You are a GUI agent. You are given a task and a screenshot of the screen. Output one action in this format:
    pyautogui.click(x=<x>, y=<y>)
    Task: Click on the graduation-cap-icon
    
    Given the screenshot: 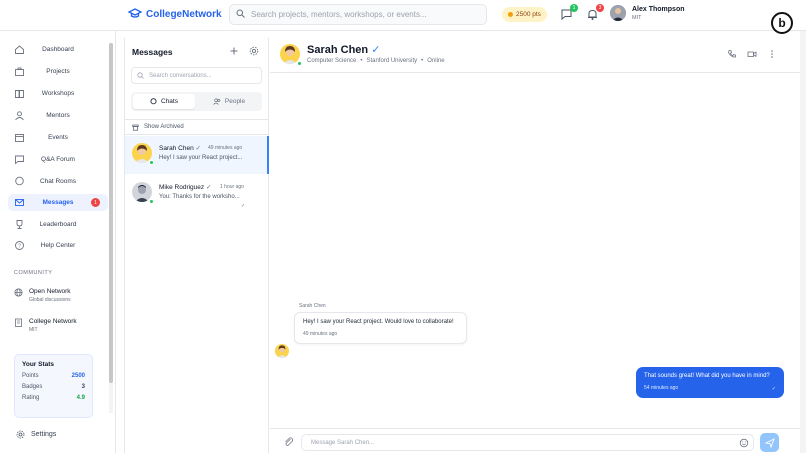 What is the action you would take?
    pyautogui.click(x=135, y=14)
    